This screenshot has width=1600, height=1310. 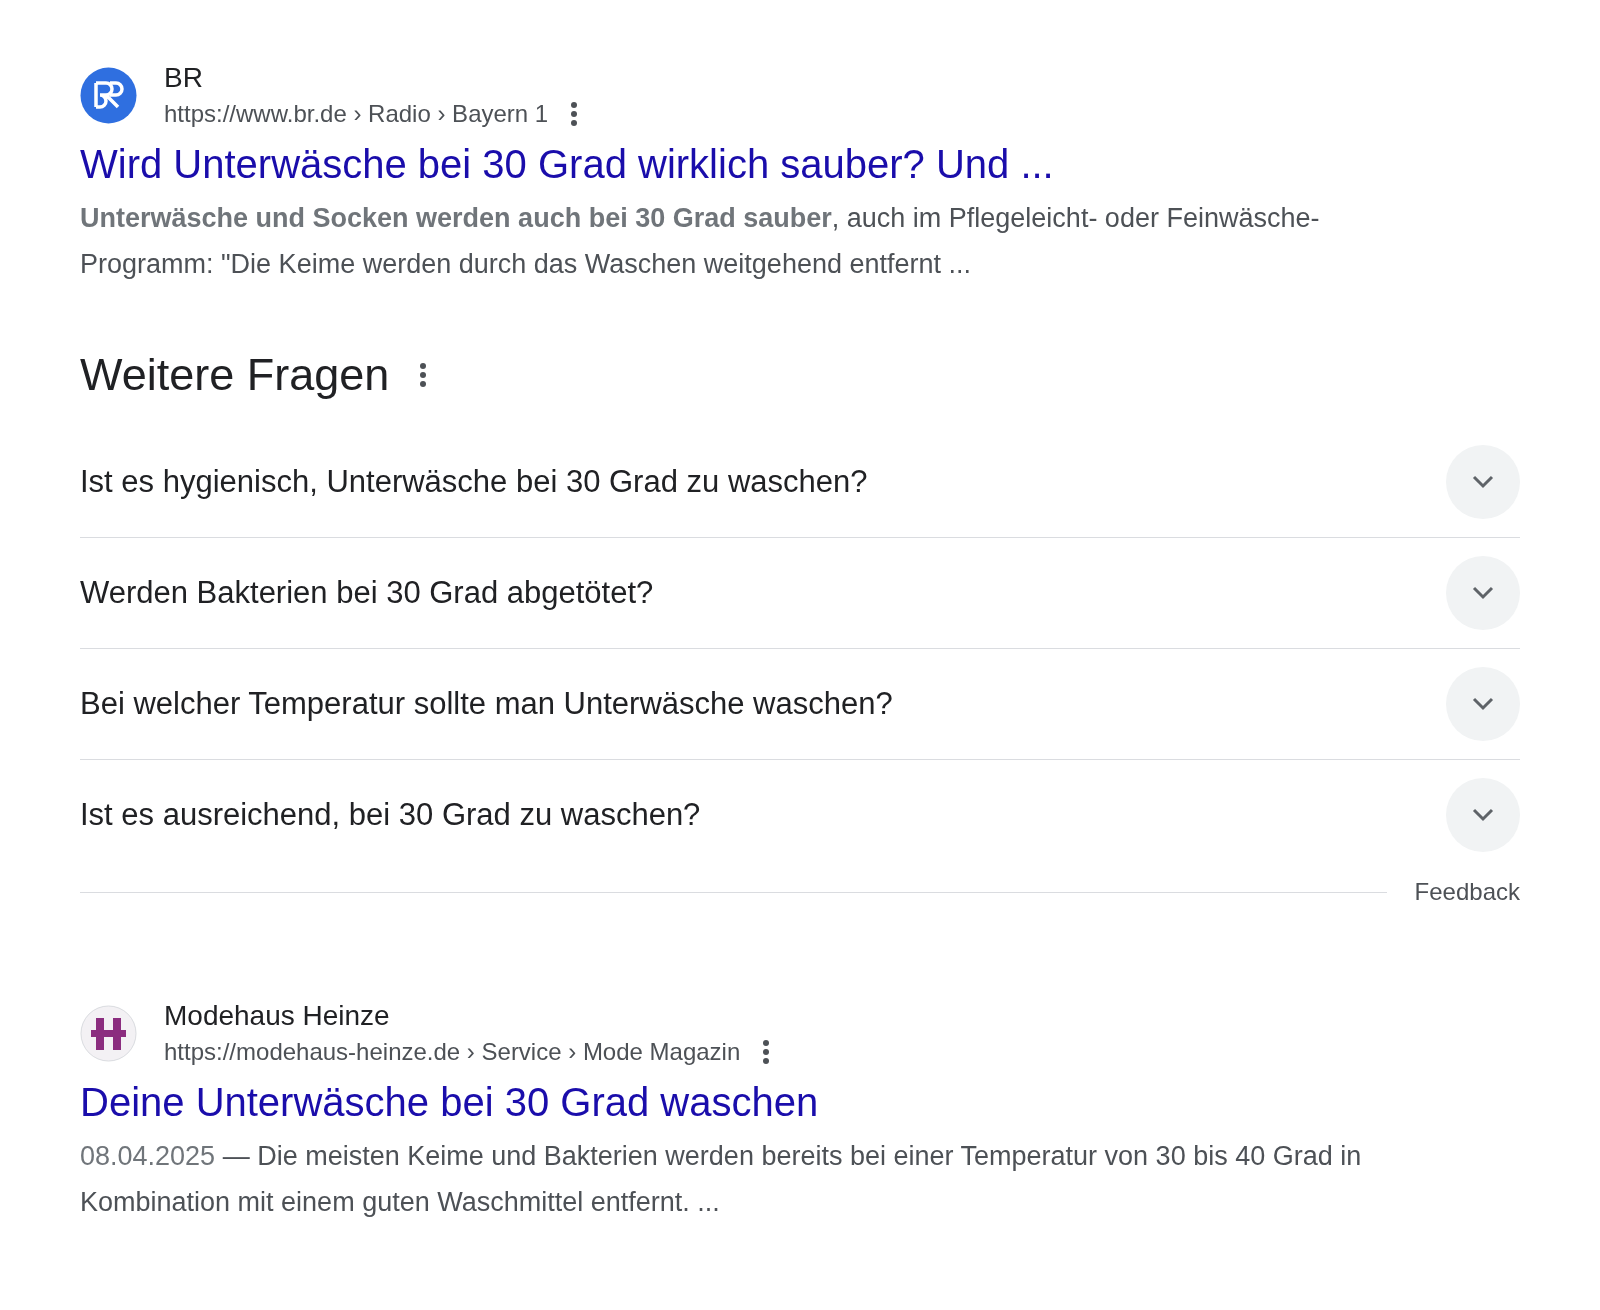 What do you see at coordinates (452, 1052) in the screenshot?
I see `breadcrumb-url: https://modehaus-heinze.de › Service › Mode Magazin` at bounding box center [452, 1052].